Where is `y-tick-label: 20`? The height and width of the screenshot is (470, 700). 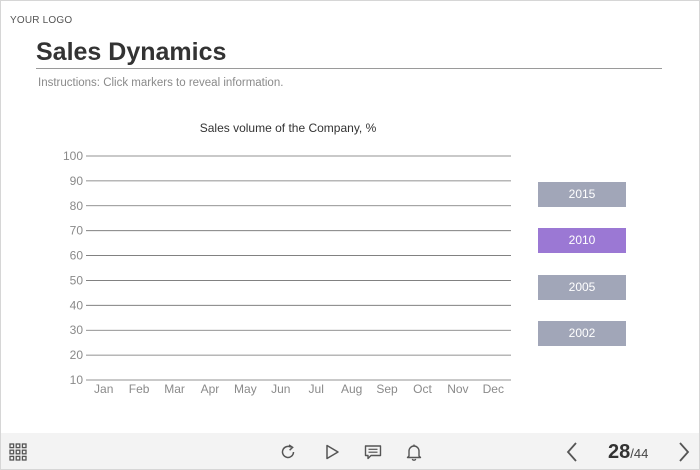 y-tick-label: 20 is located at coordinates (77, 355).